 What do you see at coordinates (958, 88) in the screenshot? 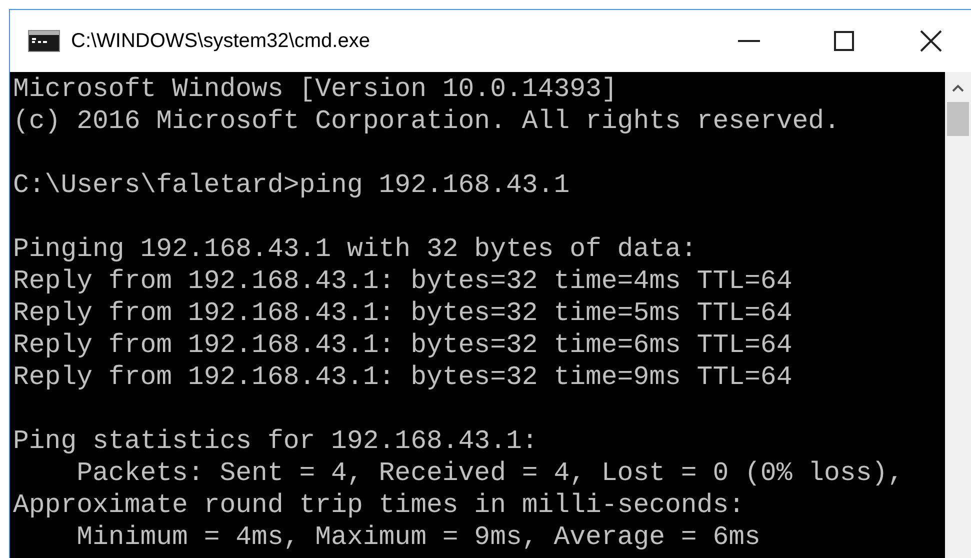
I see `scroll-up-icon` at bounding box center [958, 88].